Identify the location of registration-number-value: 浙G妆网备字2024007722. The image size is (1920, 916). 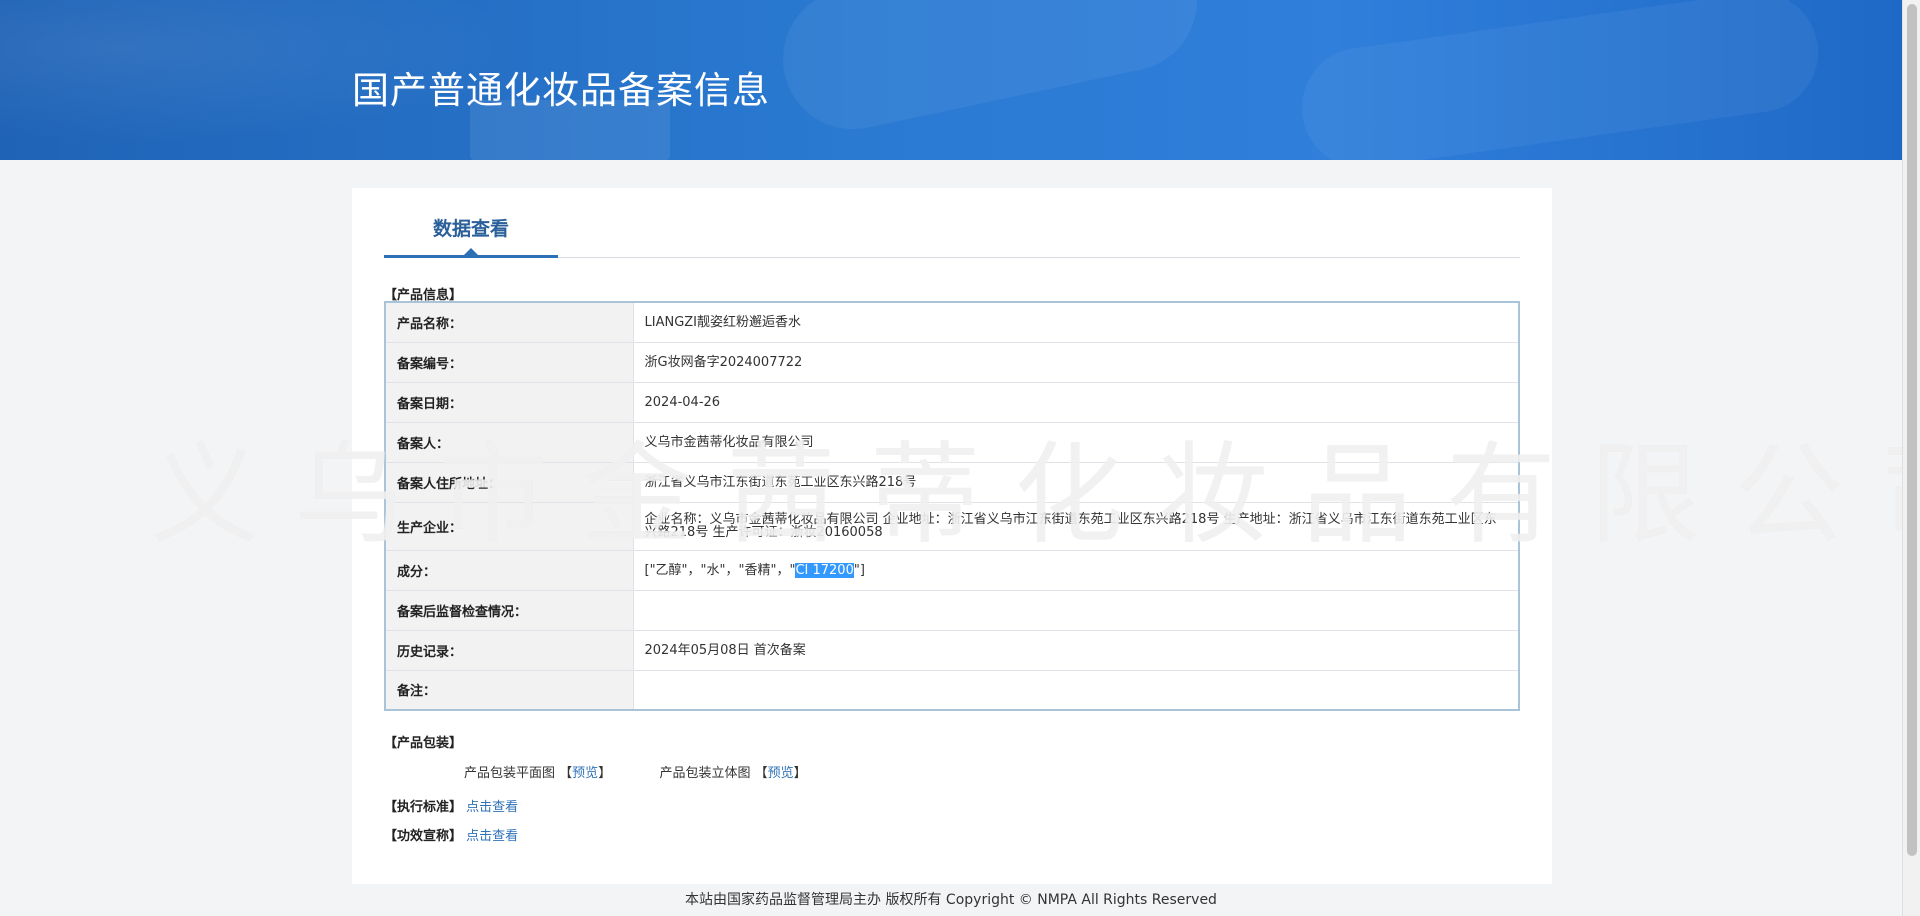
(1076, 362).